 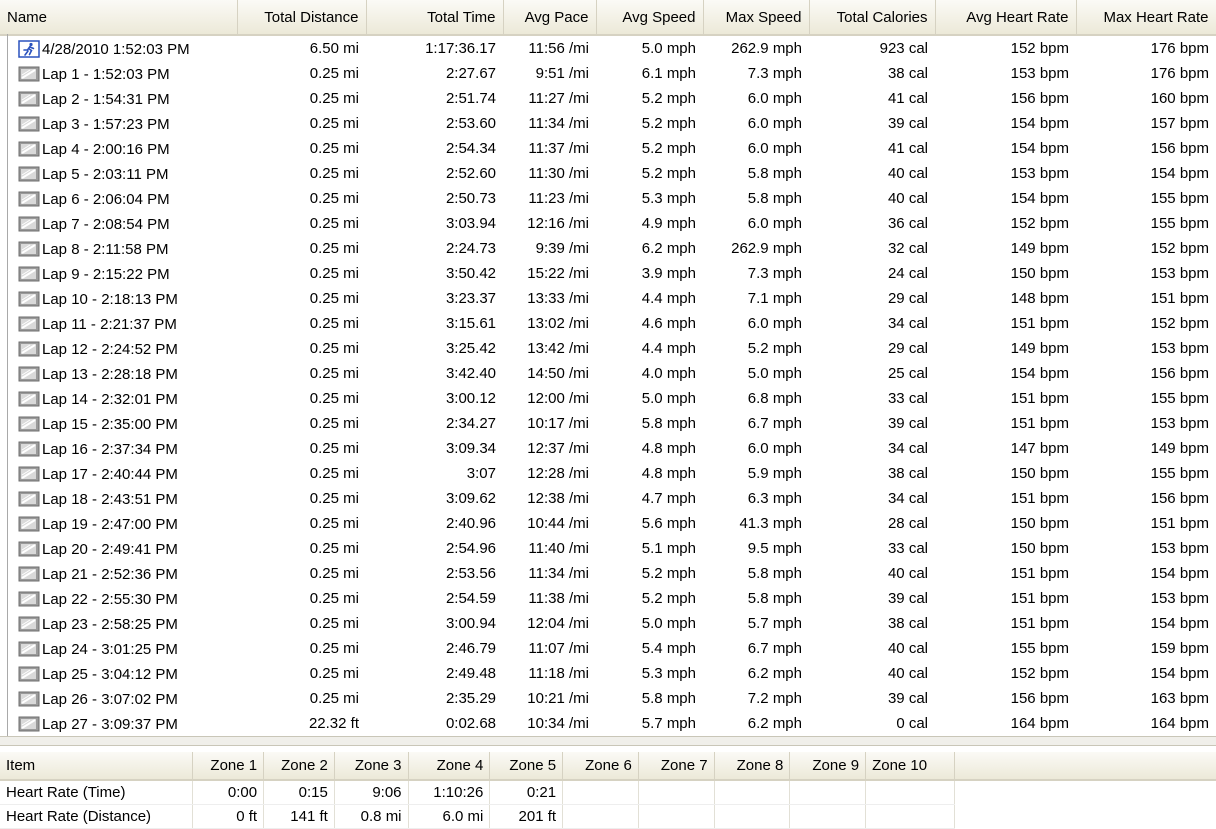 I want to click on lap-name-text: Lap 26 - 3:07:02 PM, so click(x=110, y=699).